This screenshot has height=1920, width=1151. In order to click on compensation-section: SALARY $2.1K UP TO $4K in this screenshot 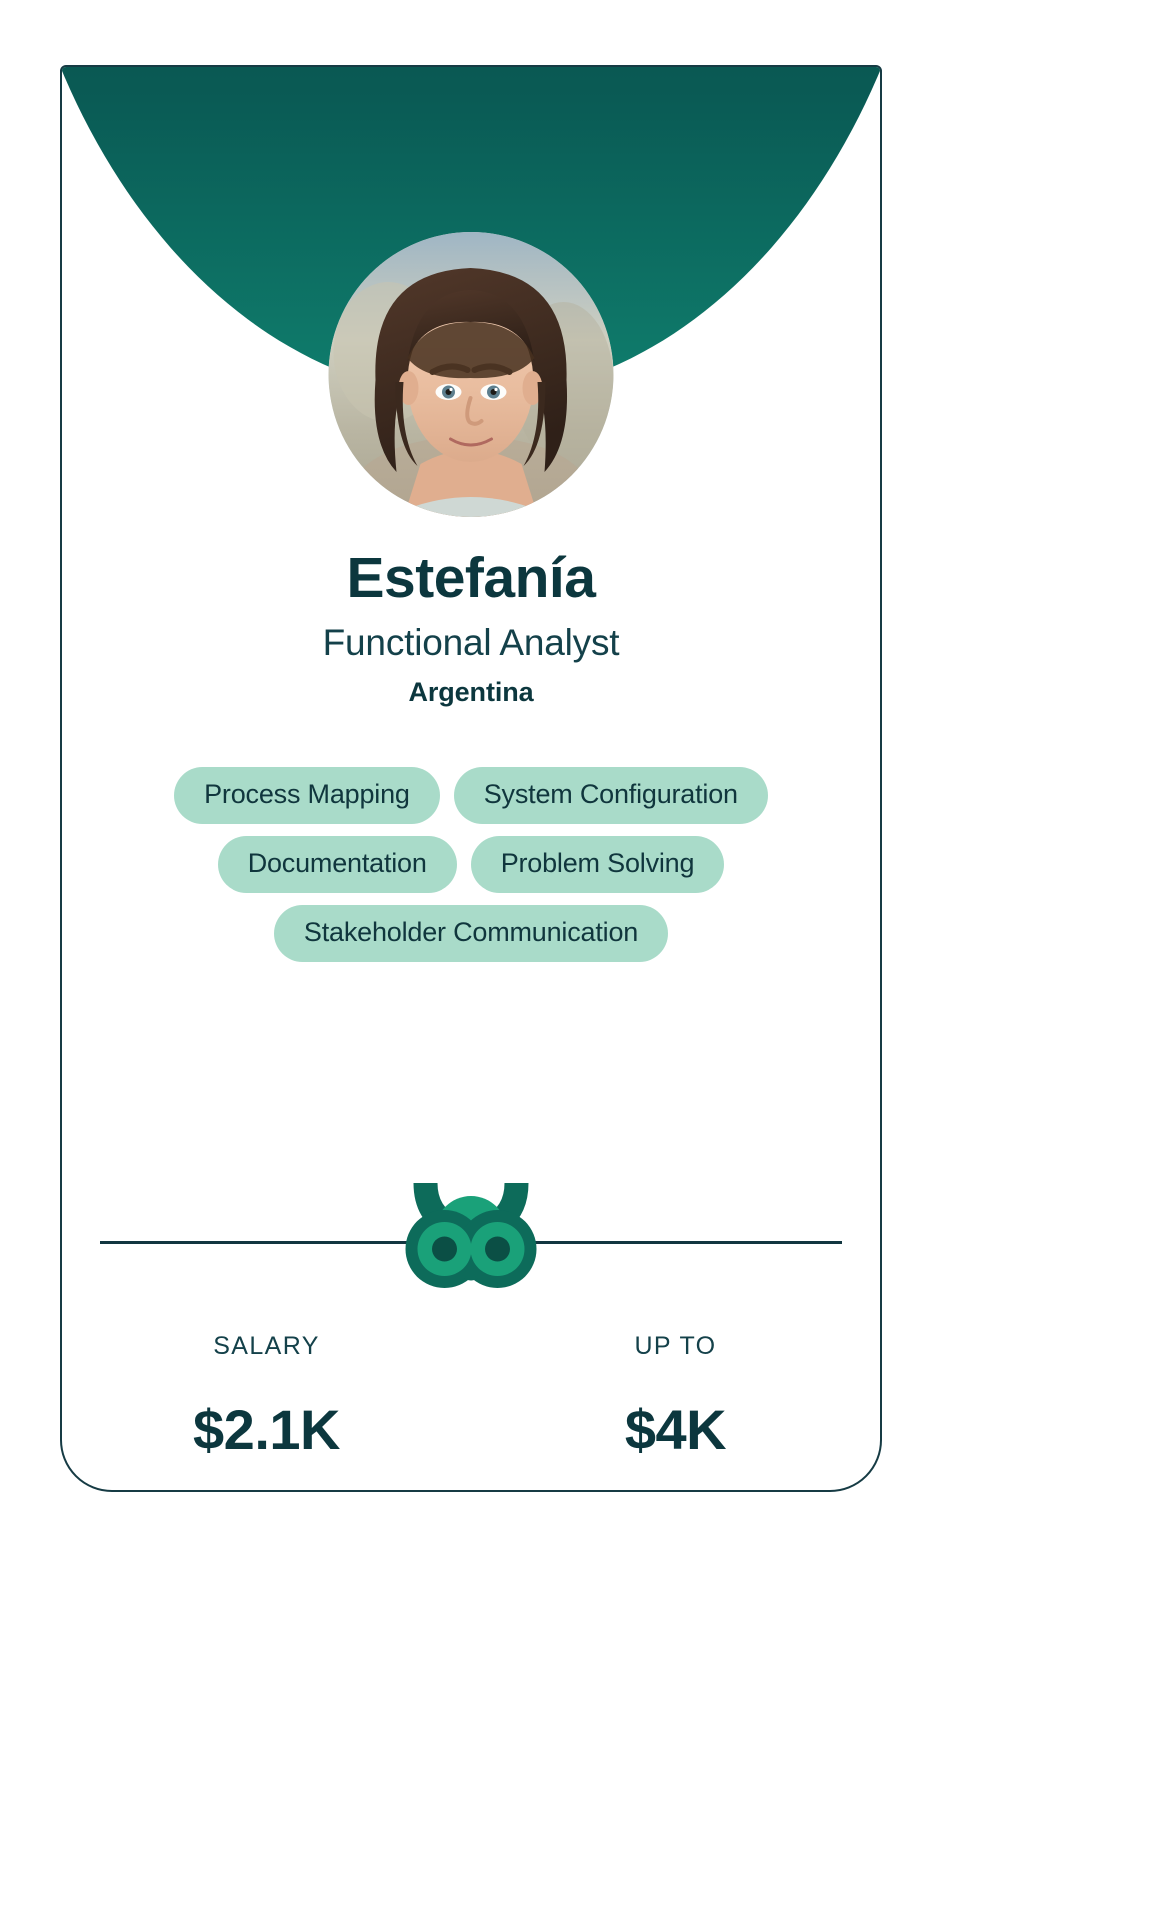, I will do `click(471, 1397)`.